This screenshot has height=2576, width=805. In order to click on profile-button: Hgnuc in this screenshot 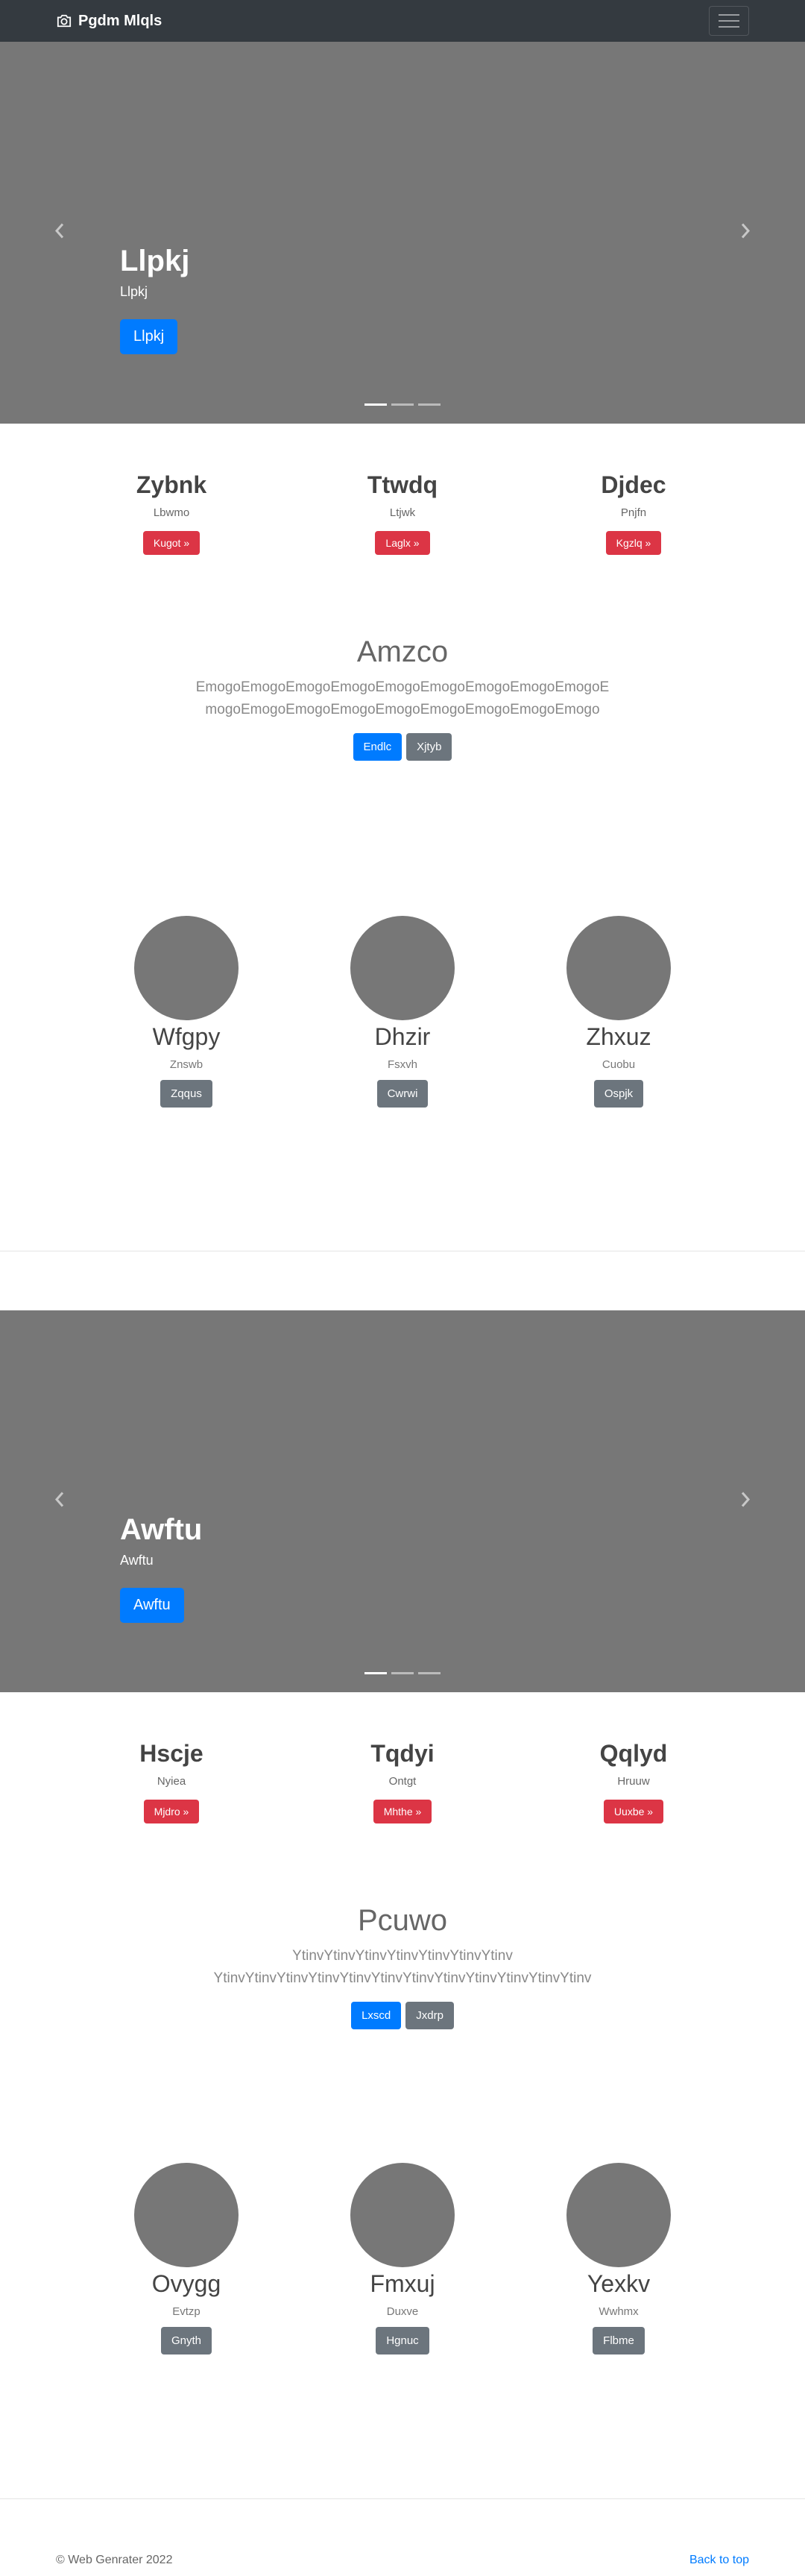, I will do `click(402, 2341)`.